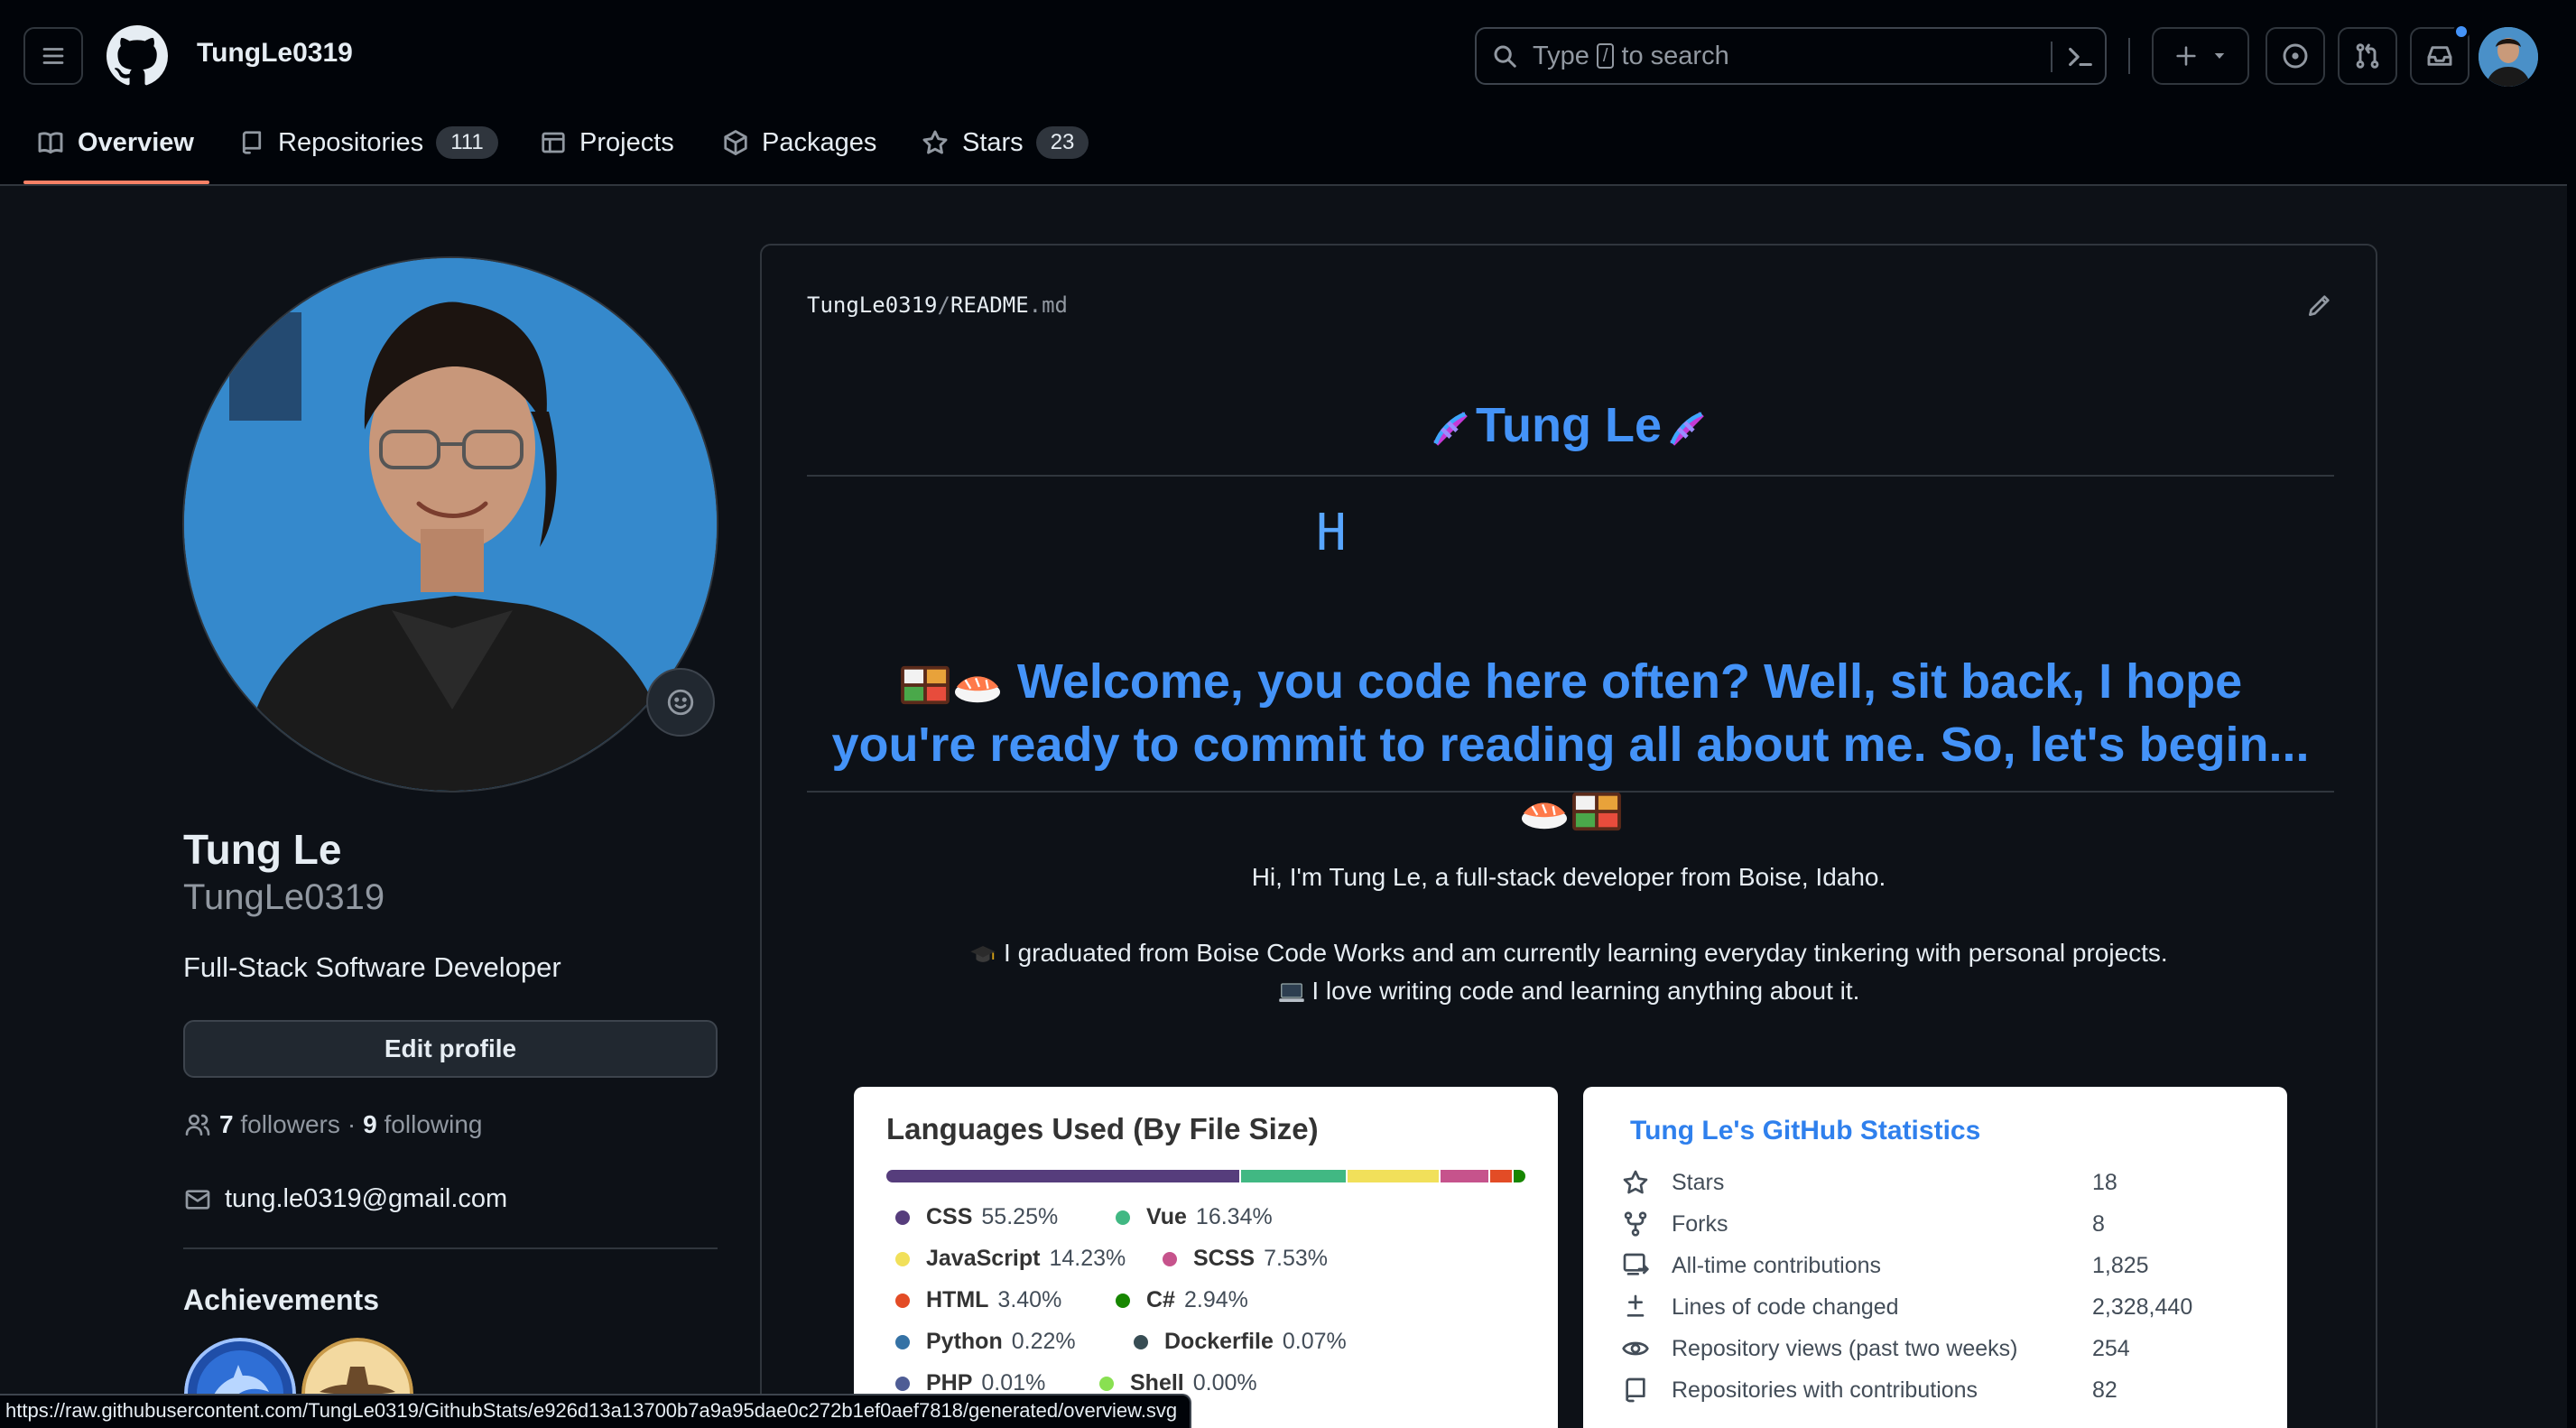 This screenshot has height=1428, width=2576. I want to click on email-link: tung.le0319@gmail.com, so click(366, 1199).